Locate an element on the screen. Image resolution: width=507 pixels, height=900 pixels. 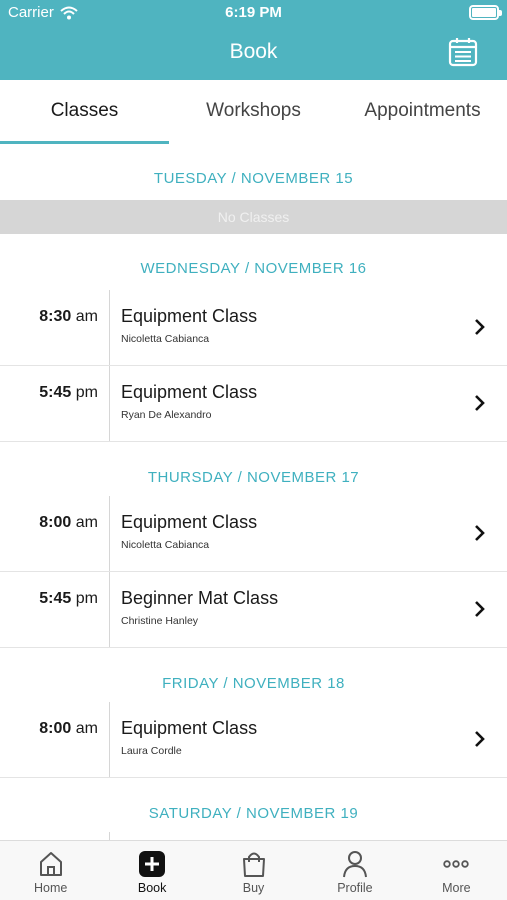
page-title: Book is located at coordinates (253, 51).